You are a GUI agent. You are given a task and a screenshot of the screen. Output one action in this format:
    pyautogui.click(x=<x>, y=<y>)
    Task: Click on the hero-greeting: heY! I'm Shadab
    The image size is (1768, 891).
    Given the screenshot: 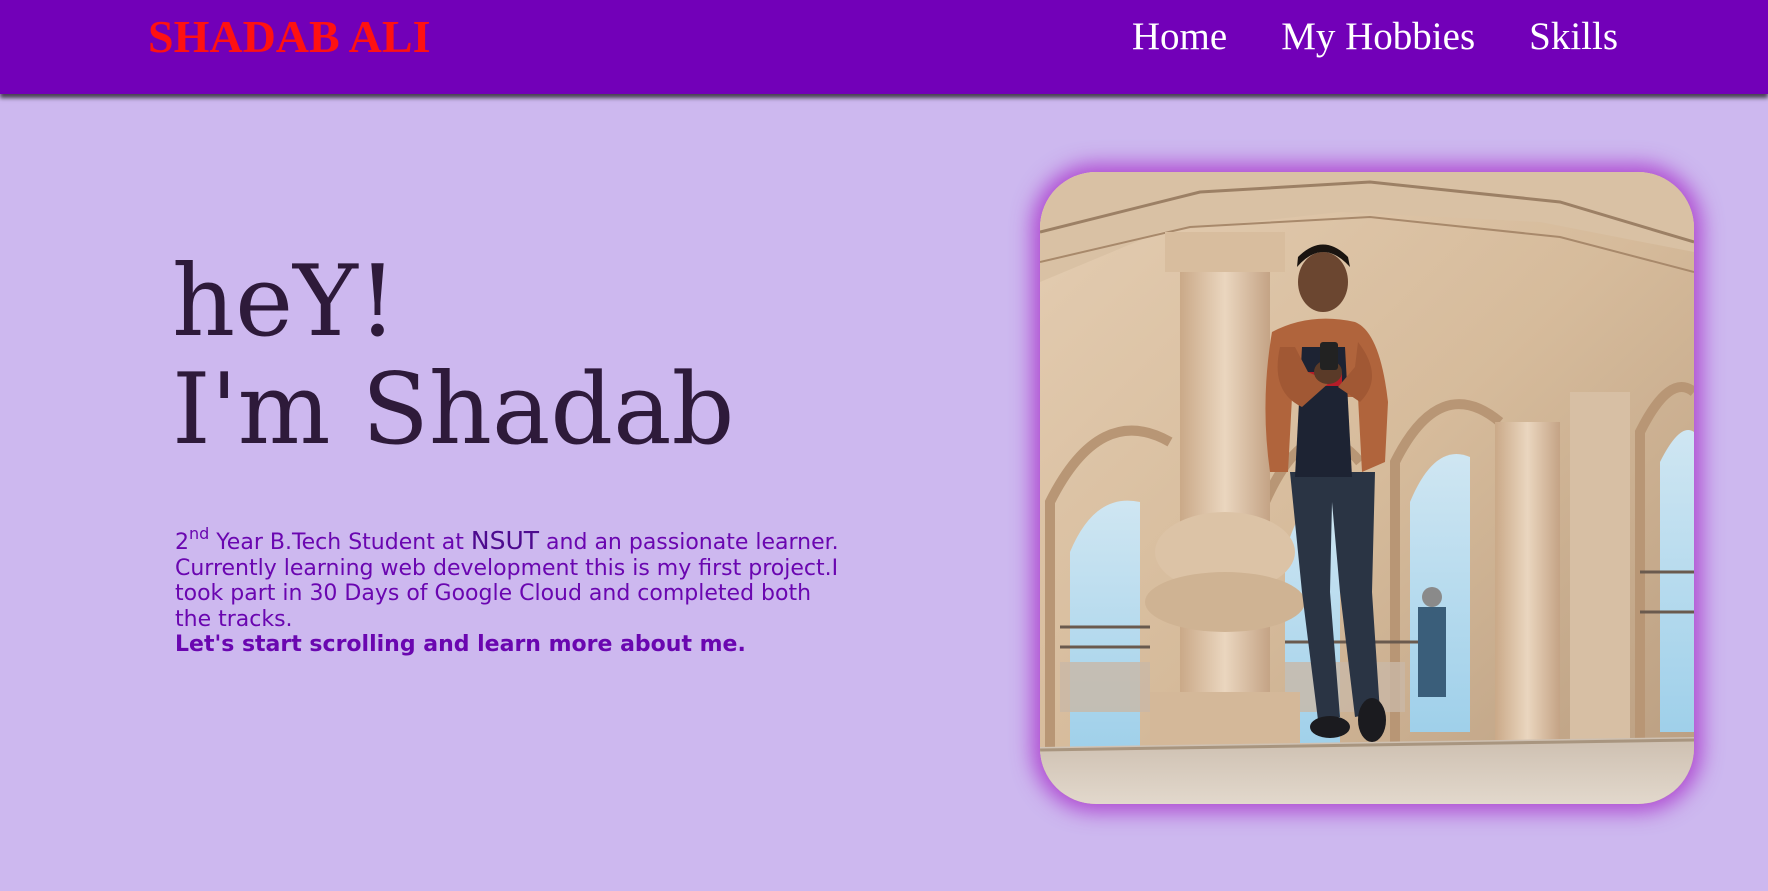 What is the action you would take?
    pyautogui.click(x=453, y=356)
    